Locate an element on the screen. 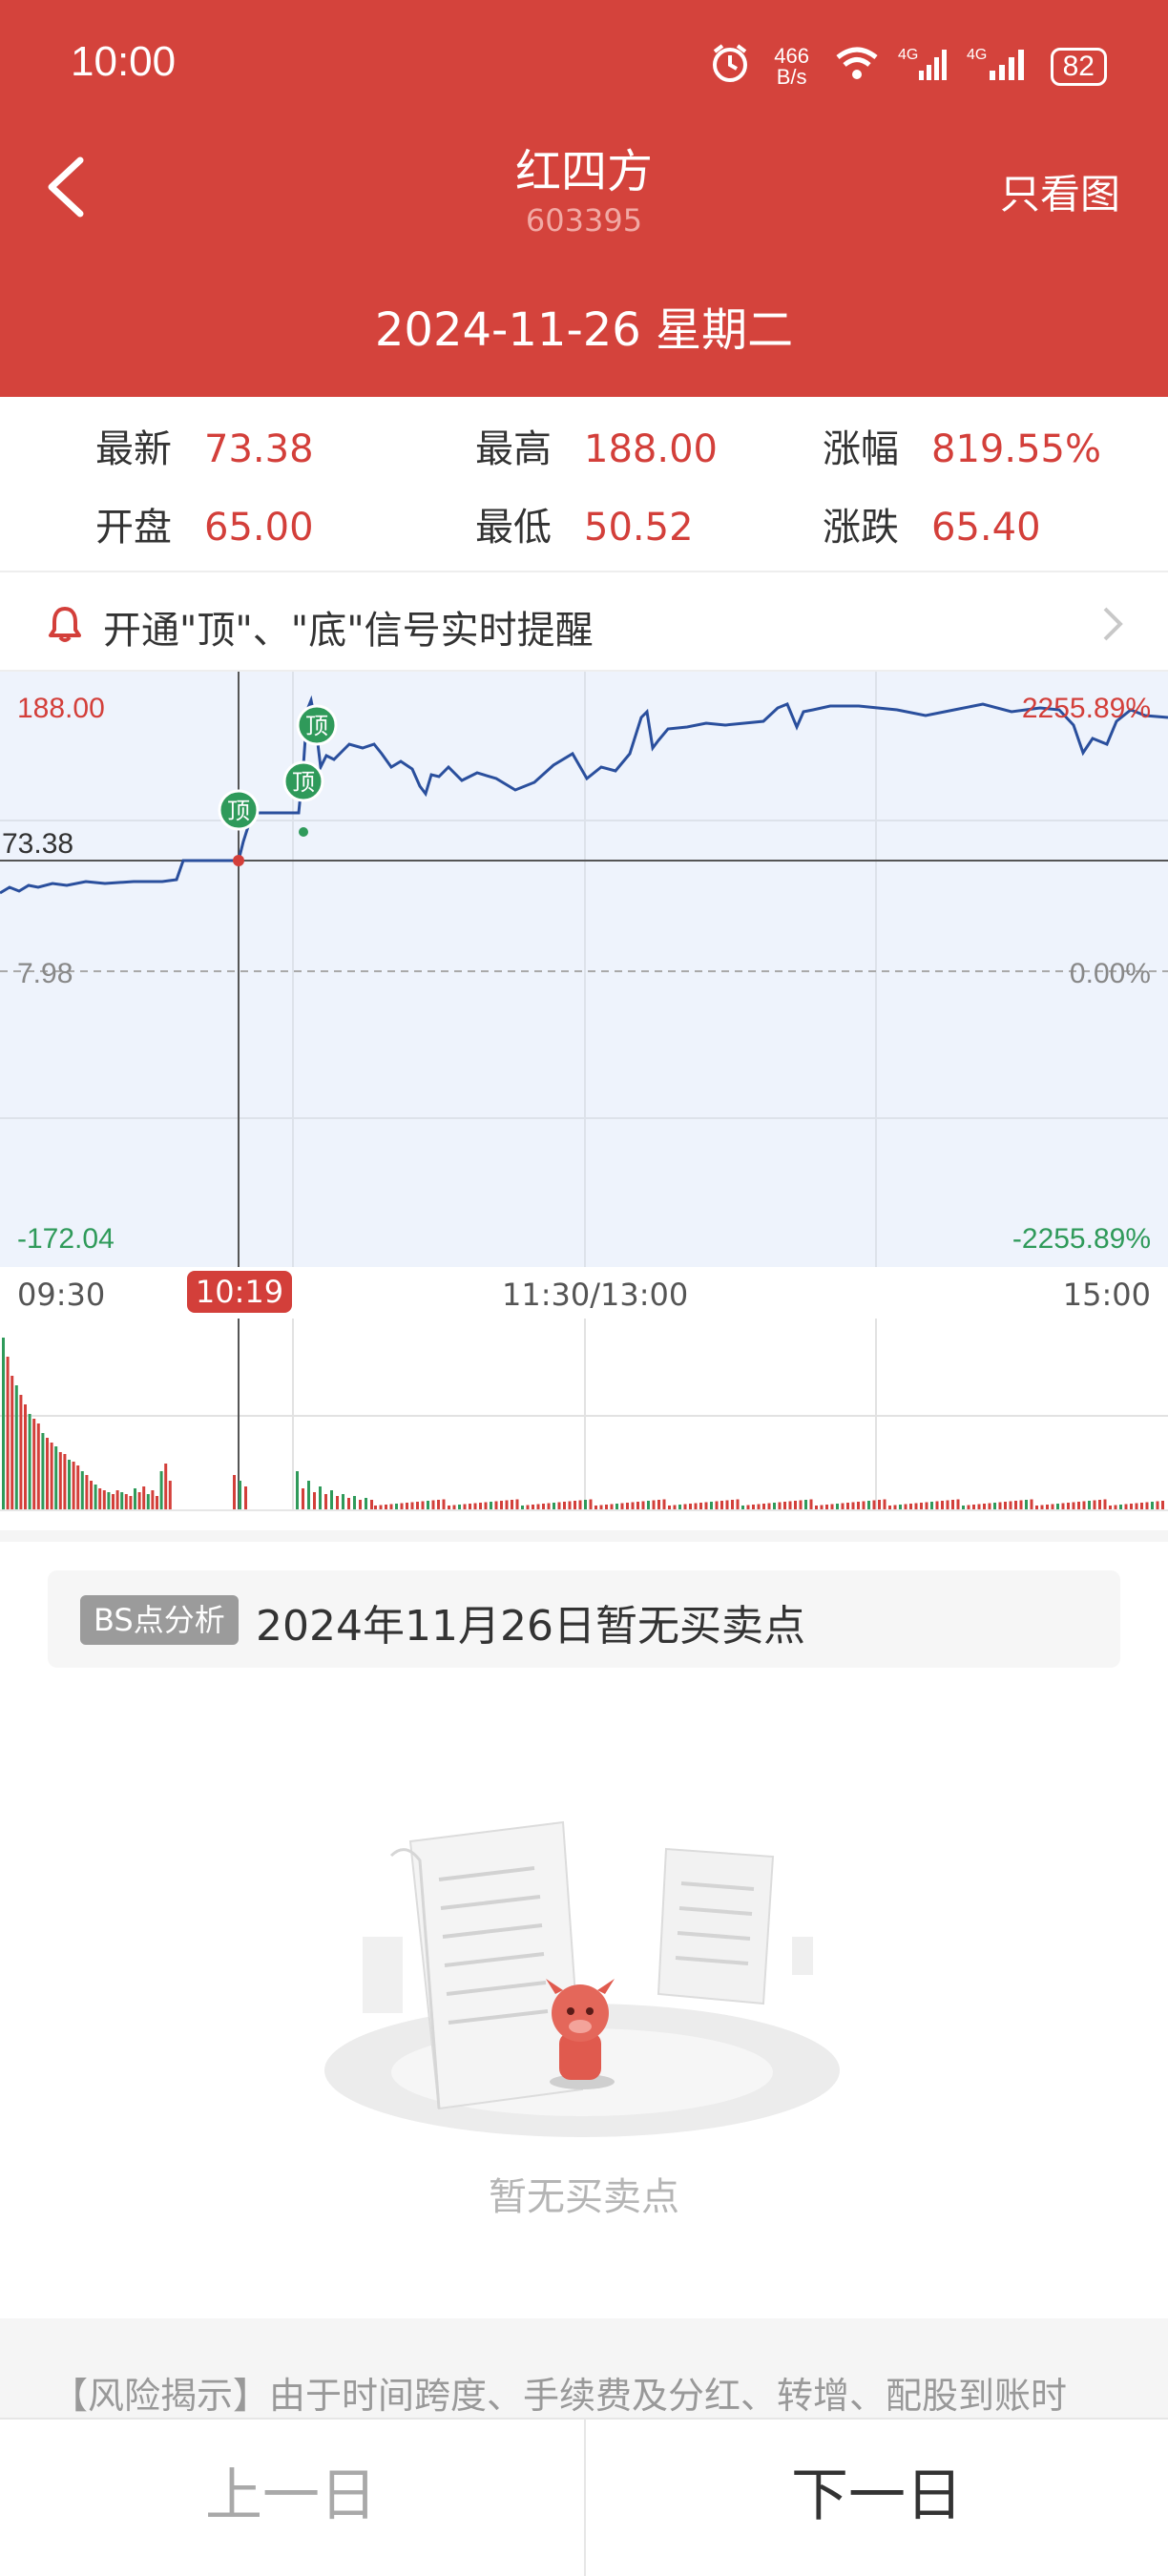  stat-value: 65.00 is located at coordinates (259, 528).